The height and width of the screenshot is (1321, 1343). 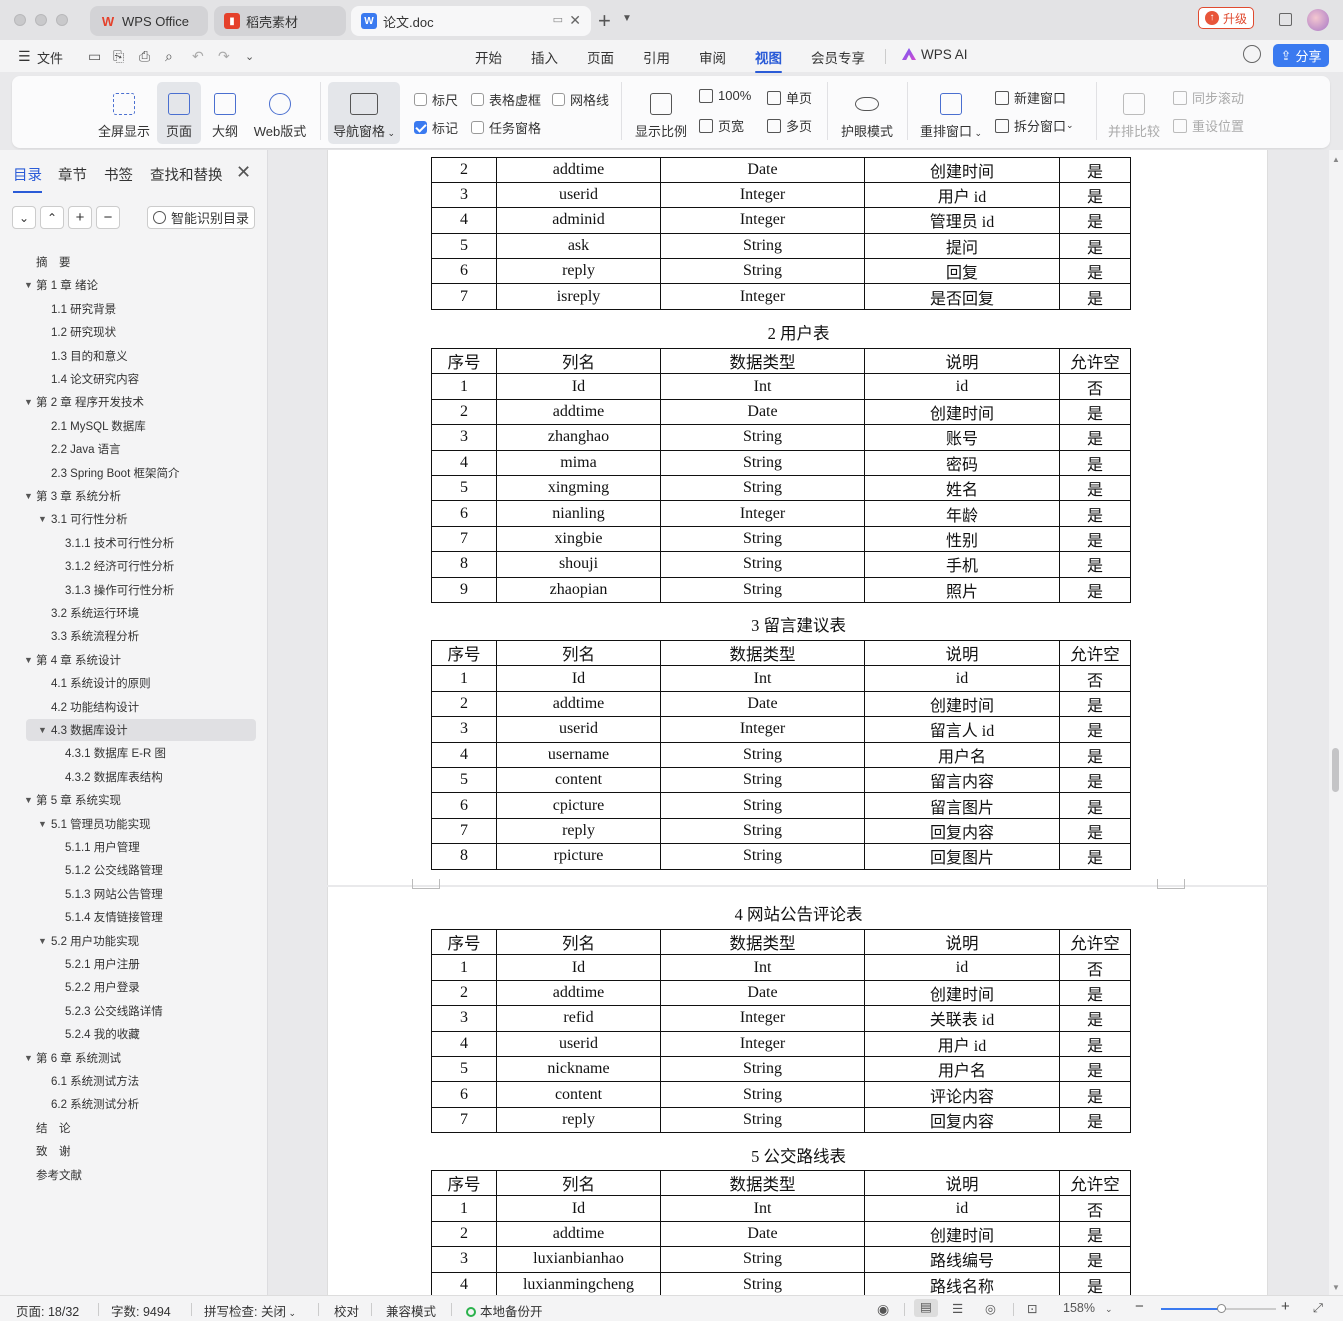 What do you see at coordinates (488, 57) in the screenshot?
I see `tab-home: 开始` at bounding box center [488, 57].